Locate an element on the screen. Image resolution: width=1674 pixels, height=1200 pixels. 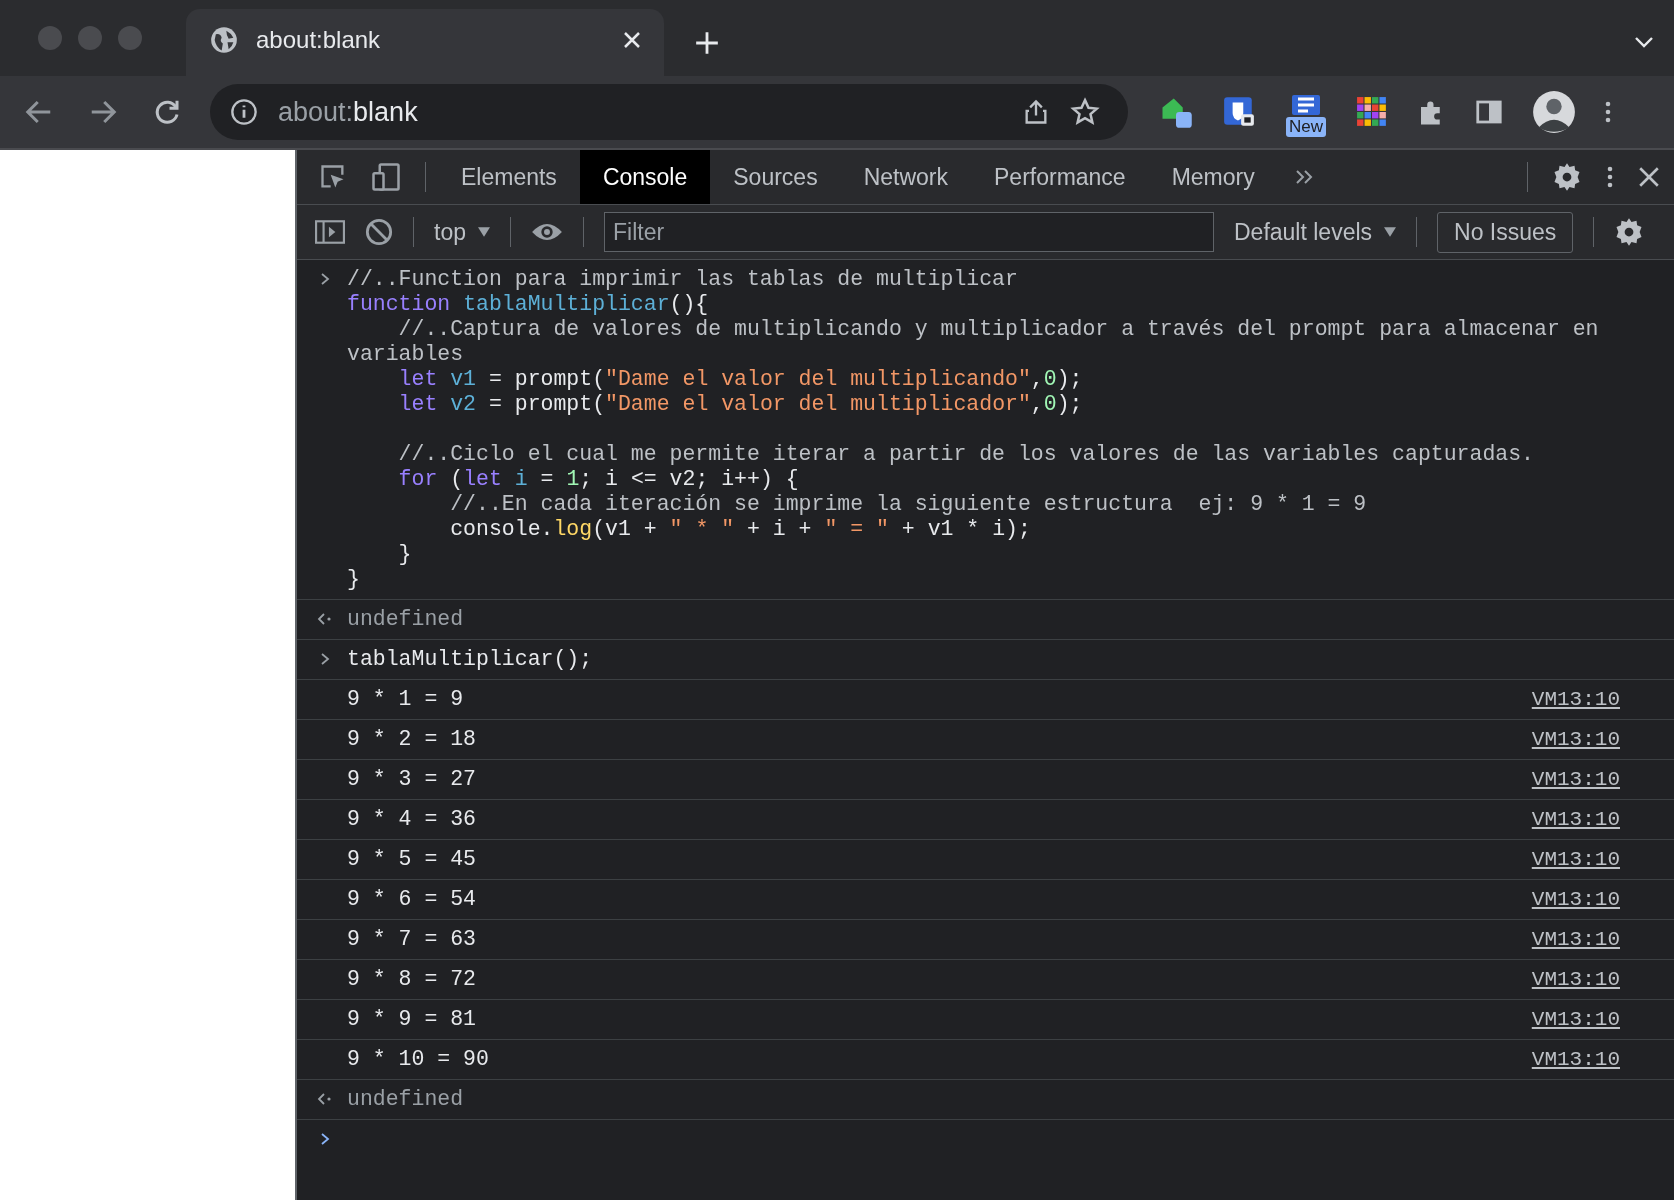
levels-dropdown: Default levels is located at coordinates (1315, 232).